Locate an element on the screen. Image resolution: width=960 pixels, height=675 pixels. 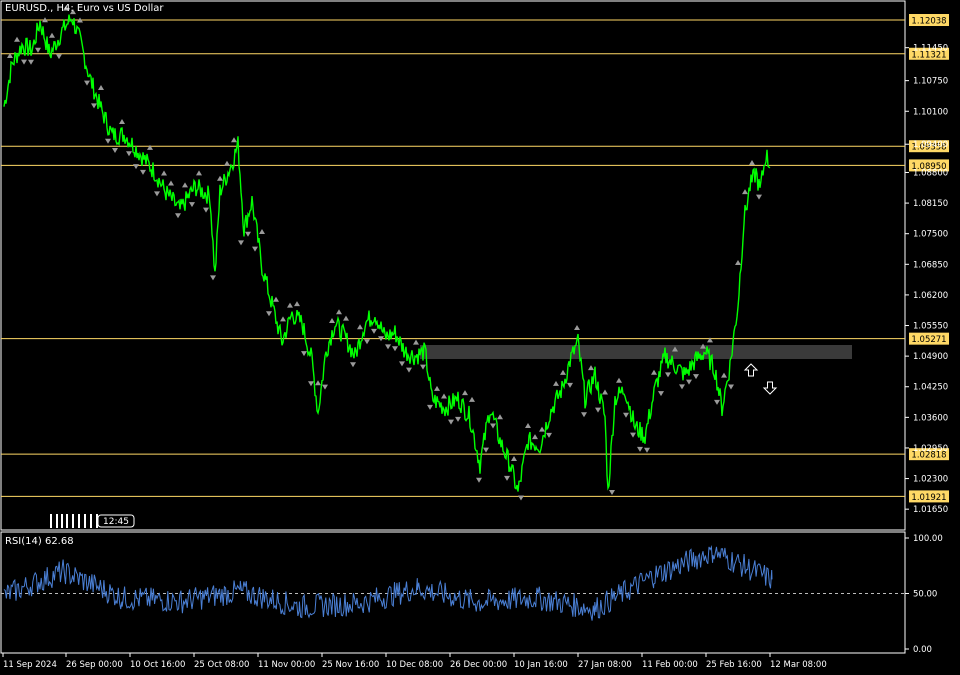
time-tick-label: 10 Jan 16:00 is located at coordinates (541, 665).